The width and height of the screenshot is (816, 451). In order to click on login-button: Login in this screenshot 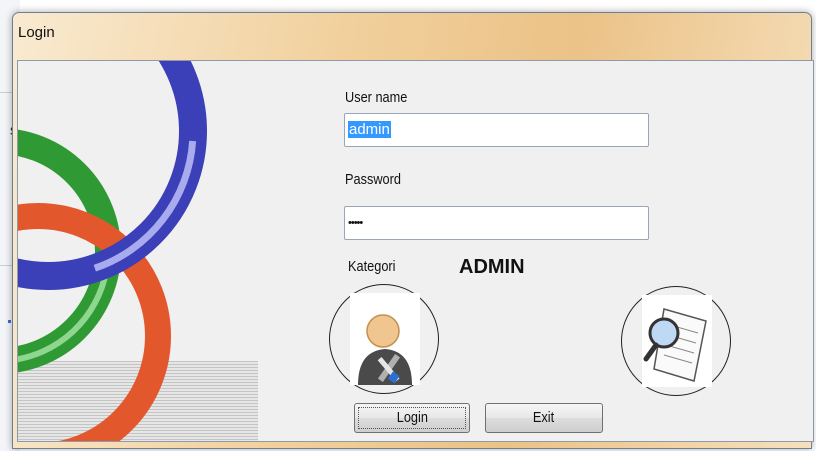, I will do `click(412, 418)`.